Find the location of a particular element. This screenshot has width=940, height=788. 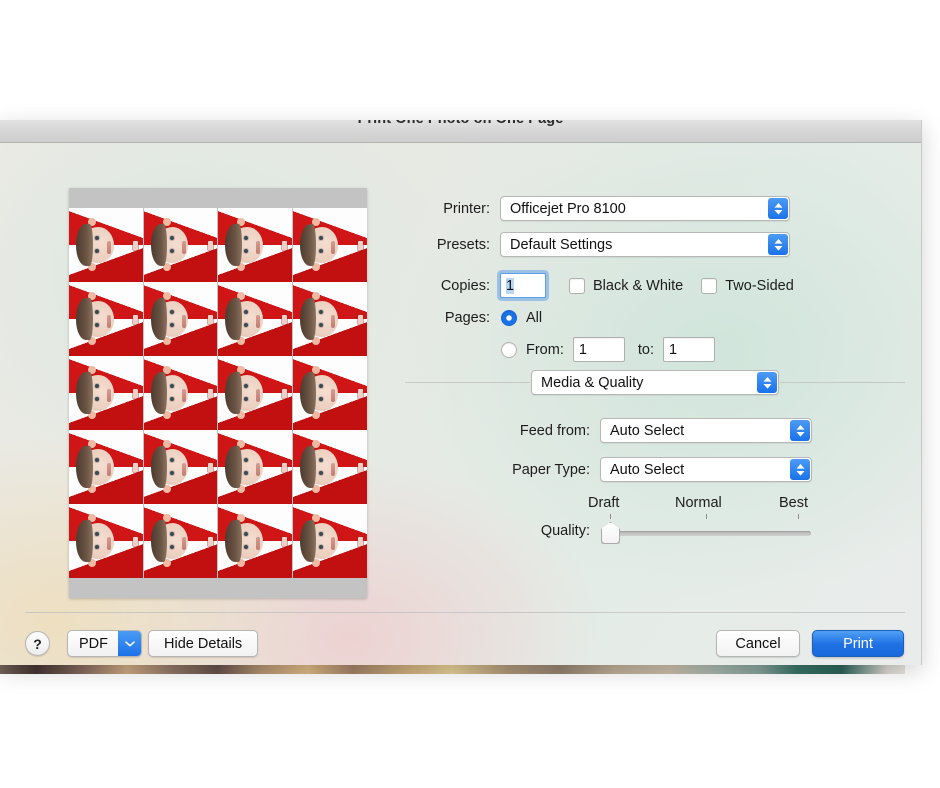

pane-value: Media & Quality is located at coordinates (592, 382).